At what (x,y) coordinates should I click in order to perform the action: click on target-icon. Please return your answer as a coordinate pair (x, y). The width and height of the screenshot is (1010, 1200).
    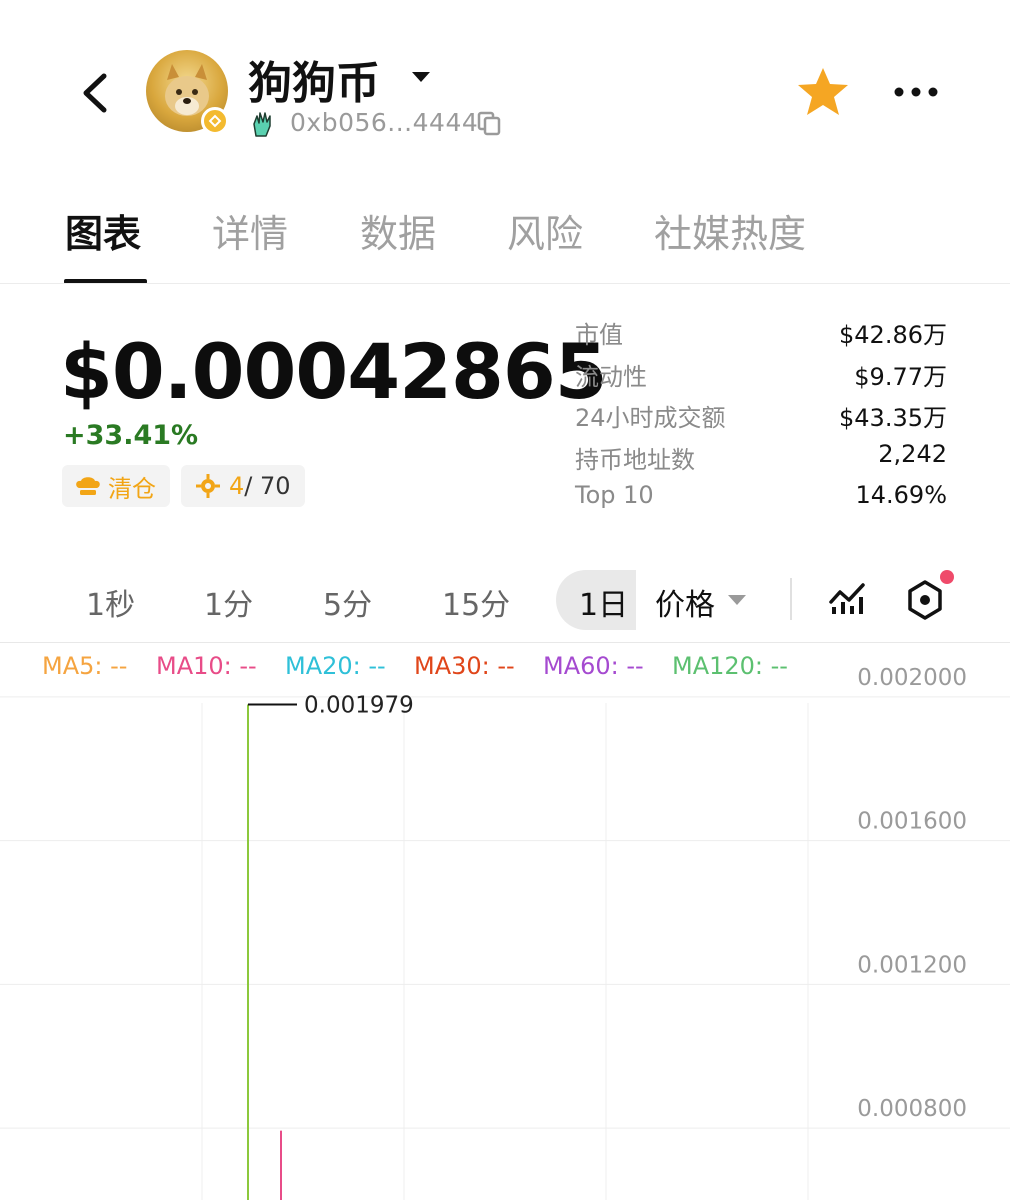
    Looking at the image, I should click on (208, 486).